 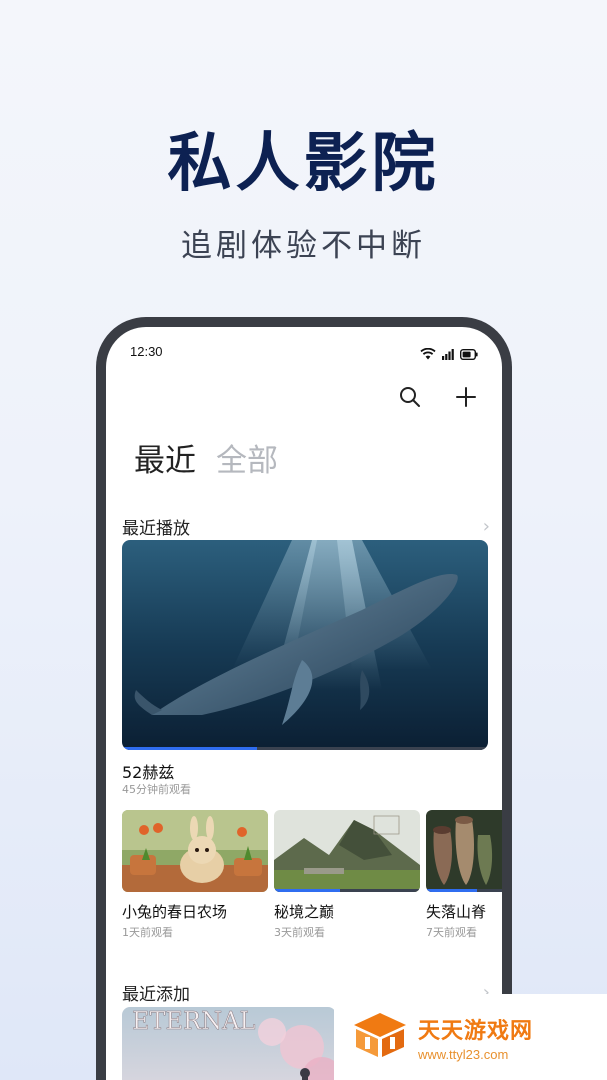 I want to click on pitcher-plant-artwork, so click(x=464, y=851).